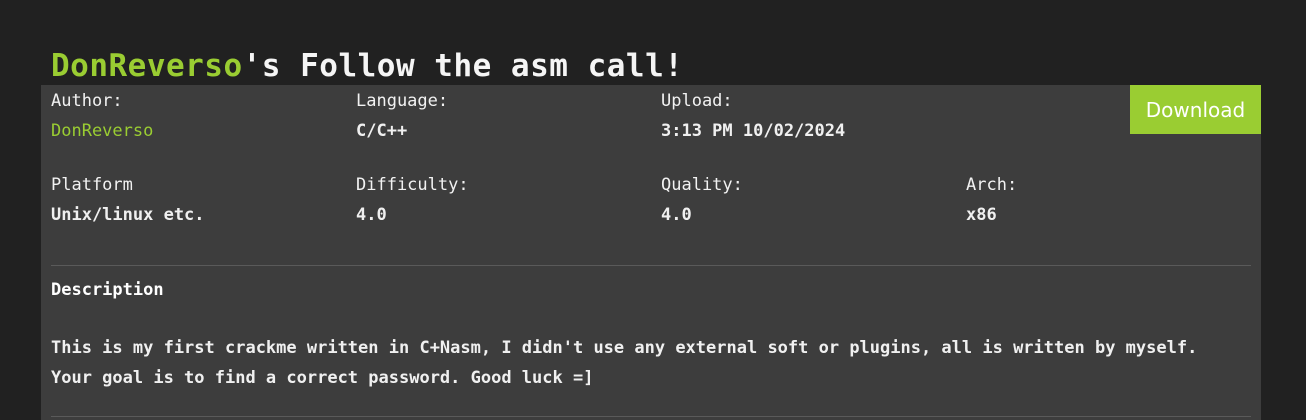 The height and width of the screenshot is (420, 1306). Describe the element at coordinates (128, 215) in the screenshot. I see `platform-value: Unix/linux etc.` at that location.